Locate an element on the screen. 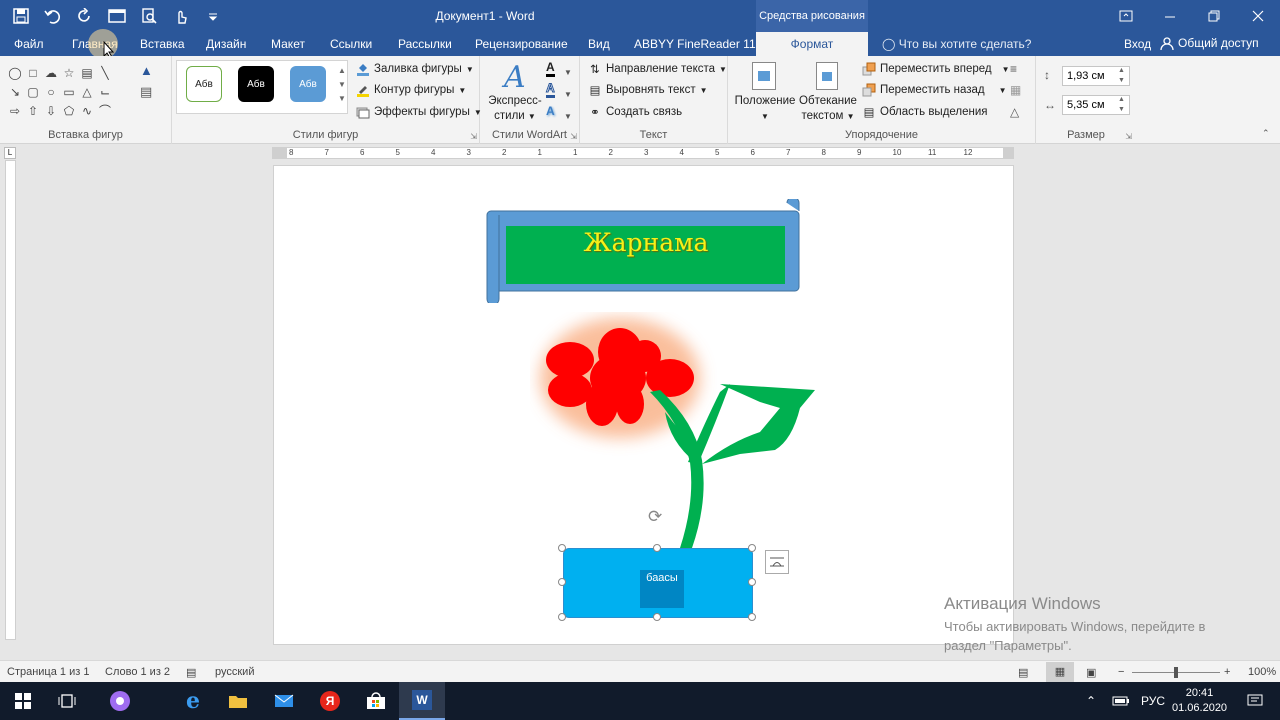 This screenshot has height=720, width=1280. style-blue: Абв is located at coordinates (308, 84).